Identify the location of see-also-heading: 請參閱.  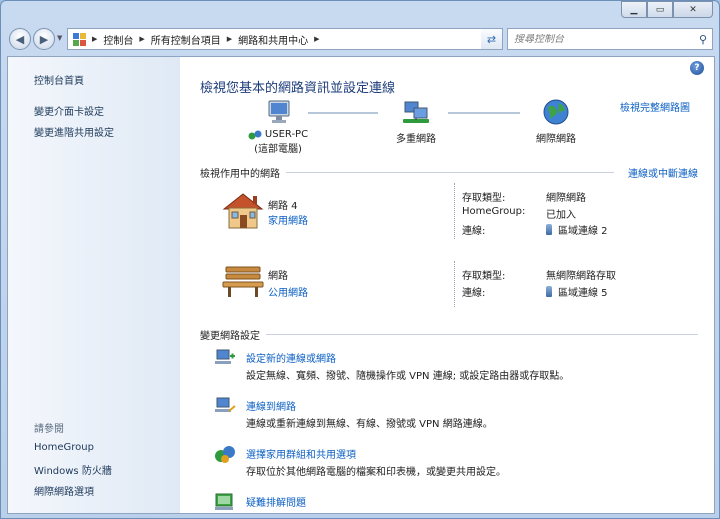
(49, 429).